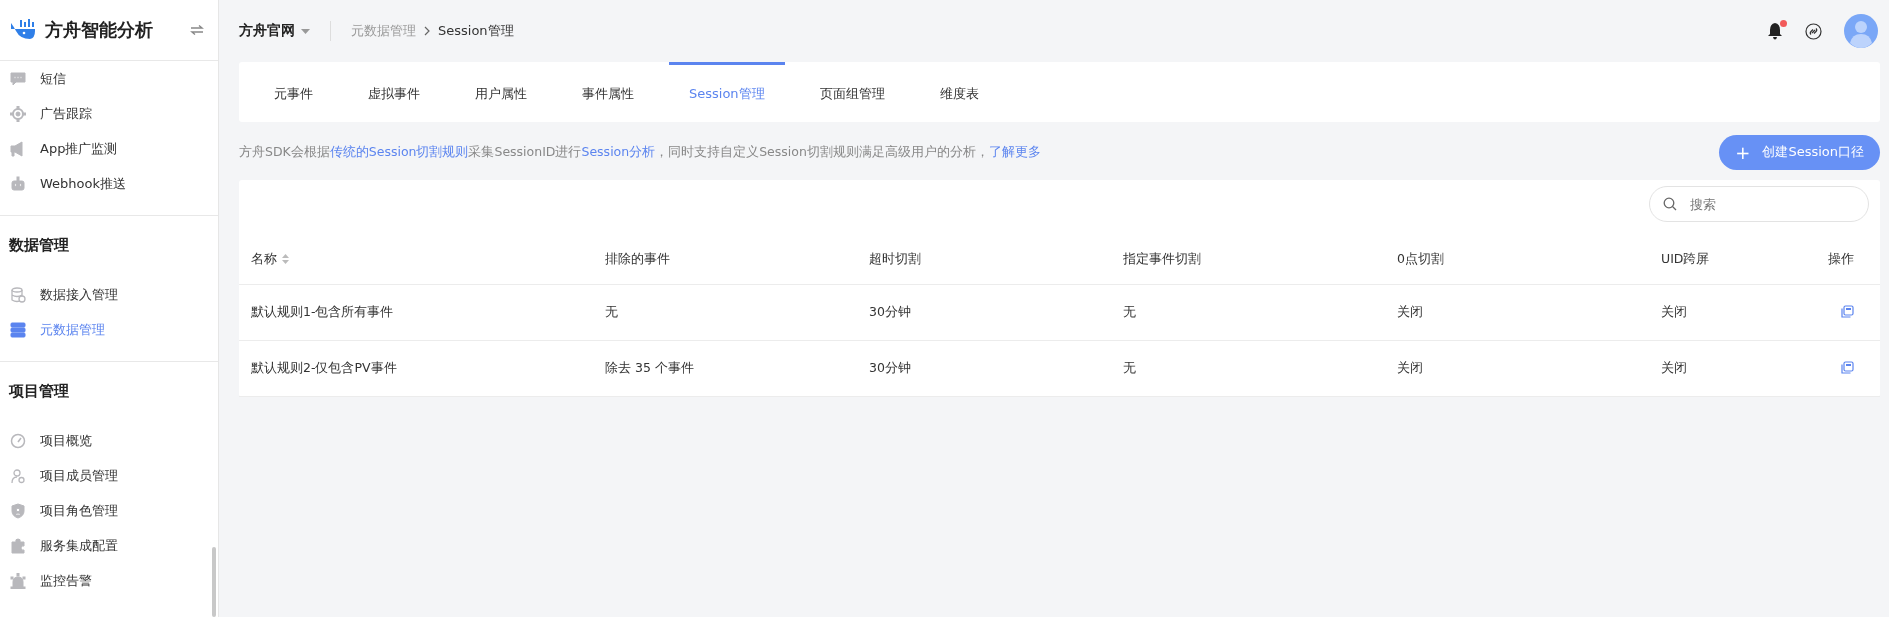  Describe the element at coordinates (1420, 259) in the screenshot. I see `column-header: 0点切割` at that location.